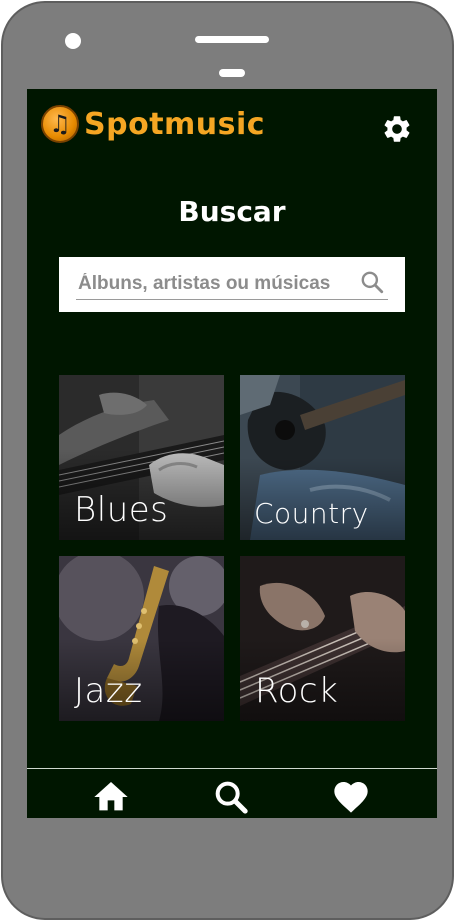 The image size is (457, 923). Describe the element at coordinates (311, 513) in the screenshot. I see `genre-label: Country` at that location.